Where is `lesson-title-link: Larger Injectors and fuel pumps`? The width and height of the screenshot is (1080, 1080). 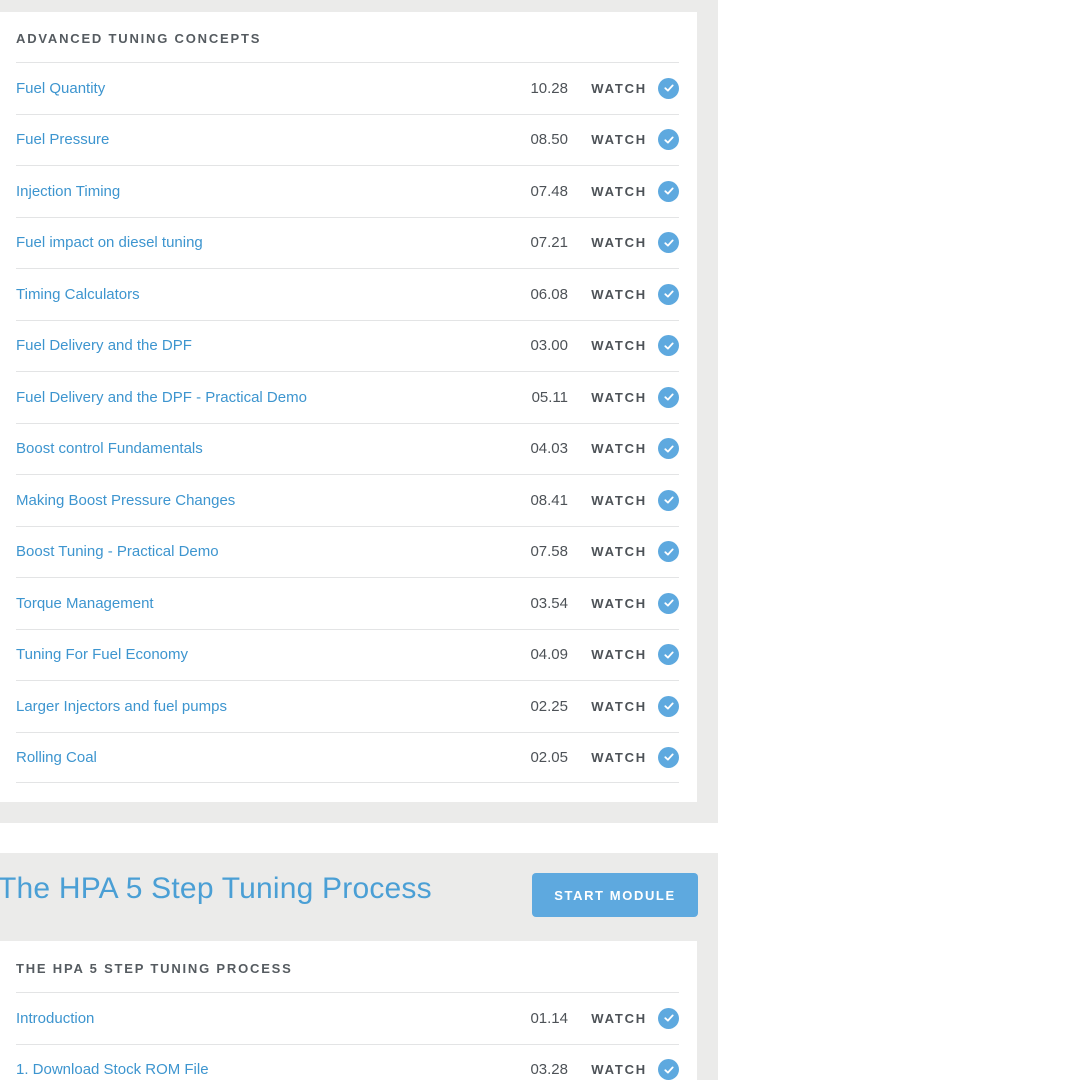
lesson-title-link: Larger Injectors and fuel pumps is located at coordinates (121, 706).